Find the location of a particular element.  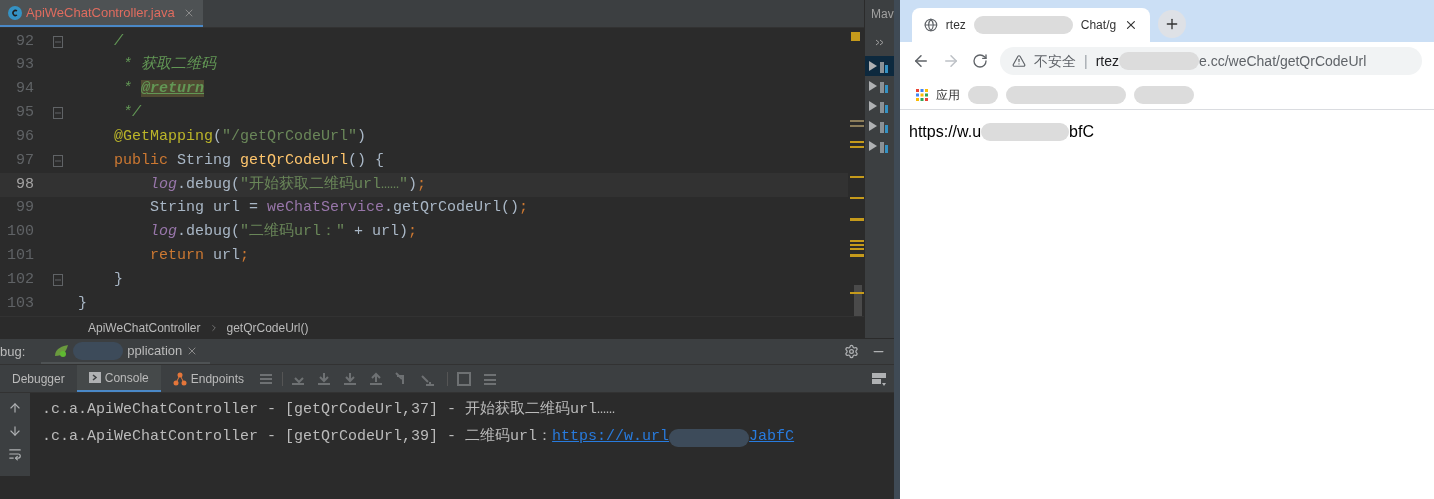

reload-icon is located at coordinates (980, 61).